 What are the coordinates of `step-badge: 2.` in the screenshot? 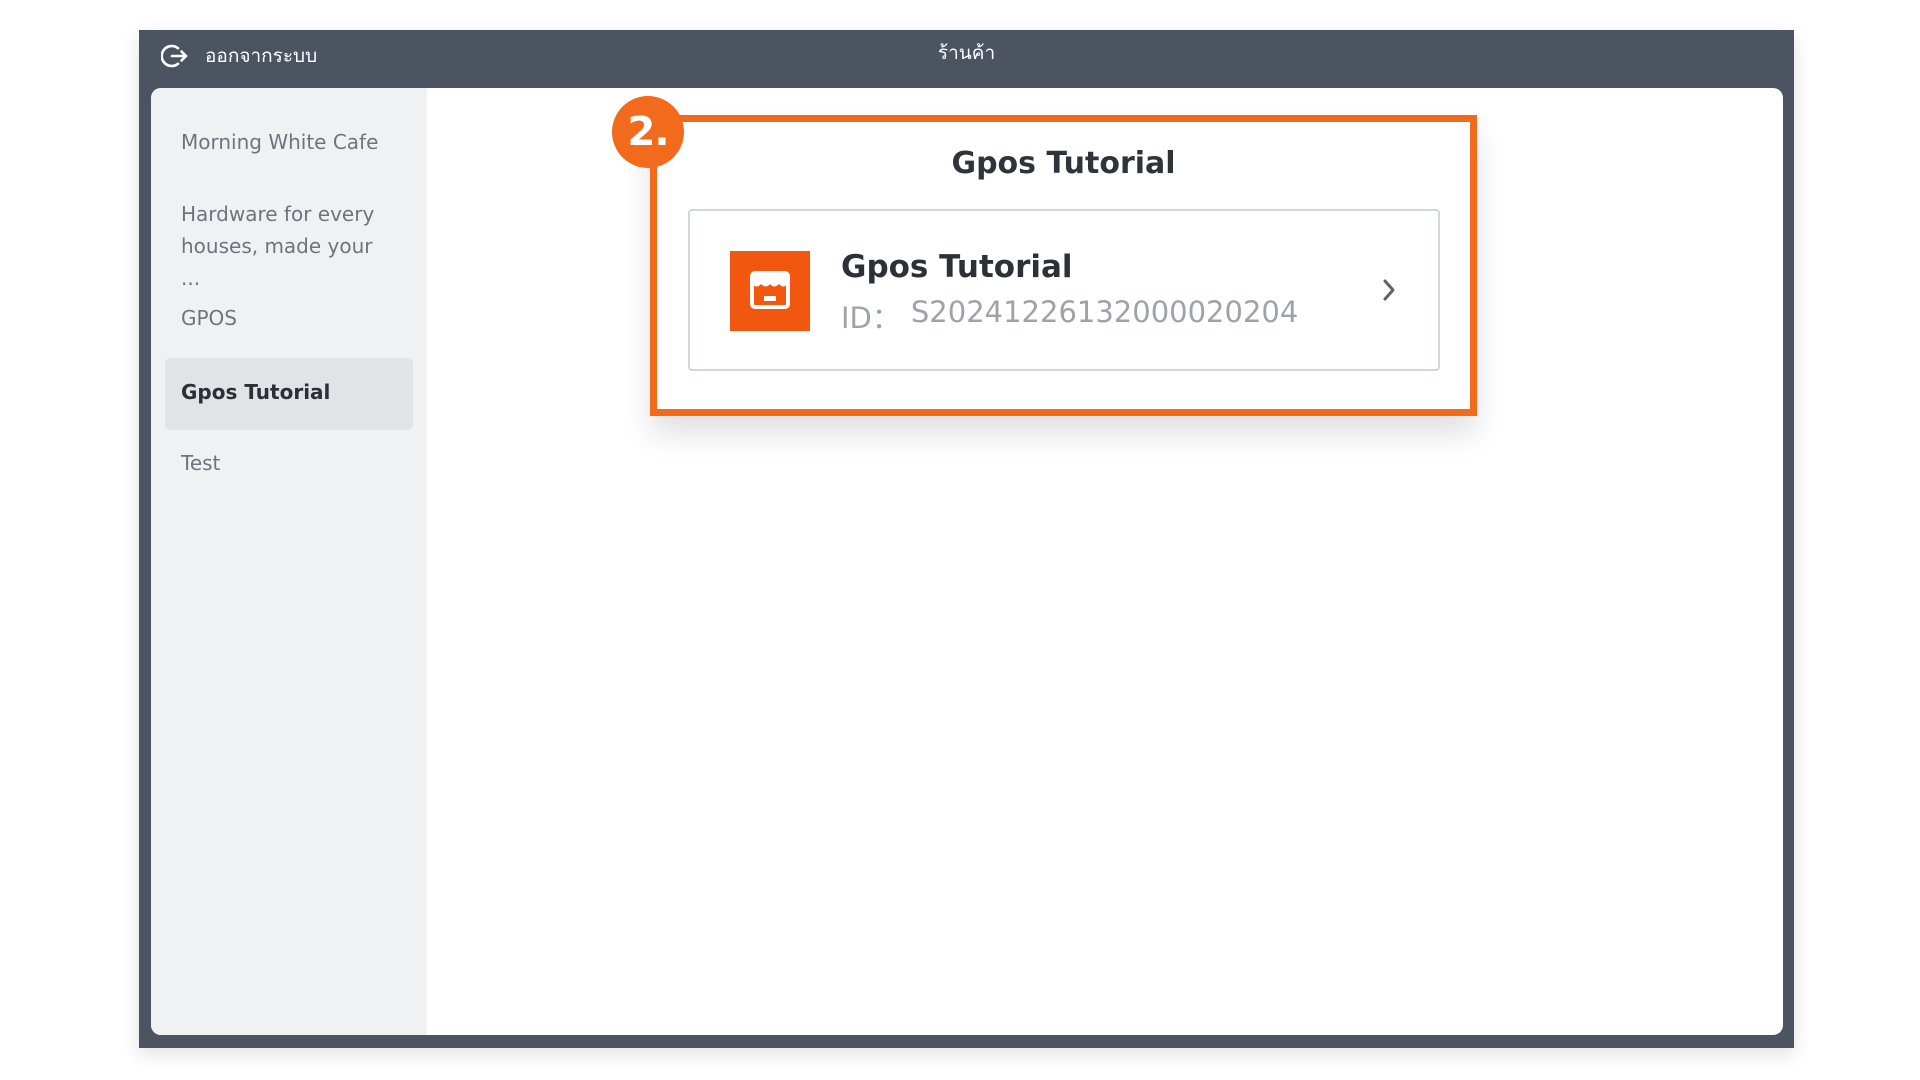 It's located at (648, 132).